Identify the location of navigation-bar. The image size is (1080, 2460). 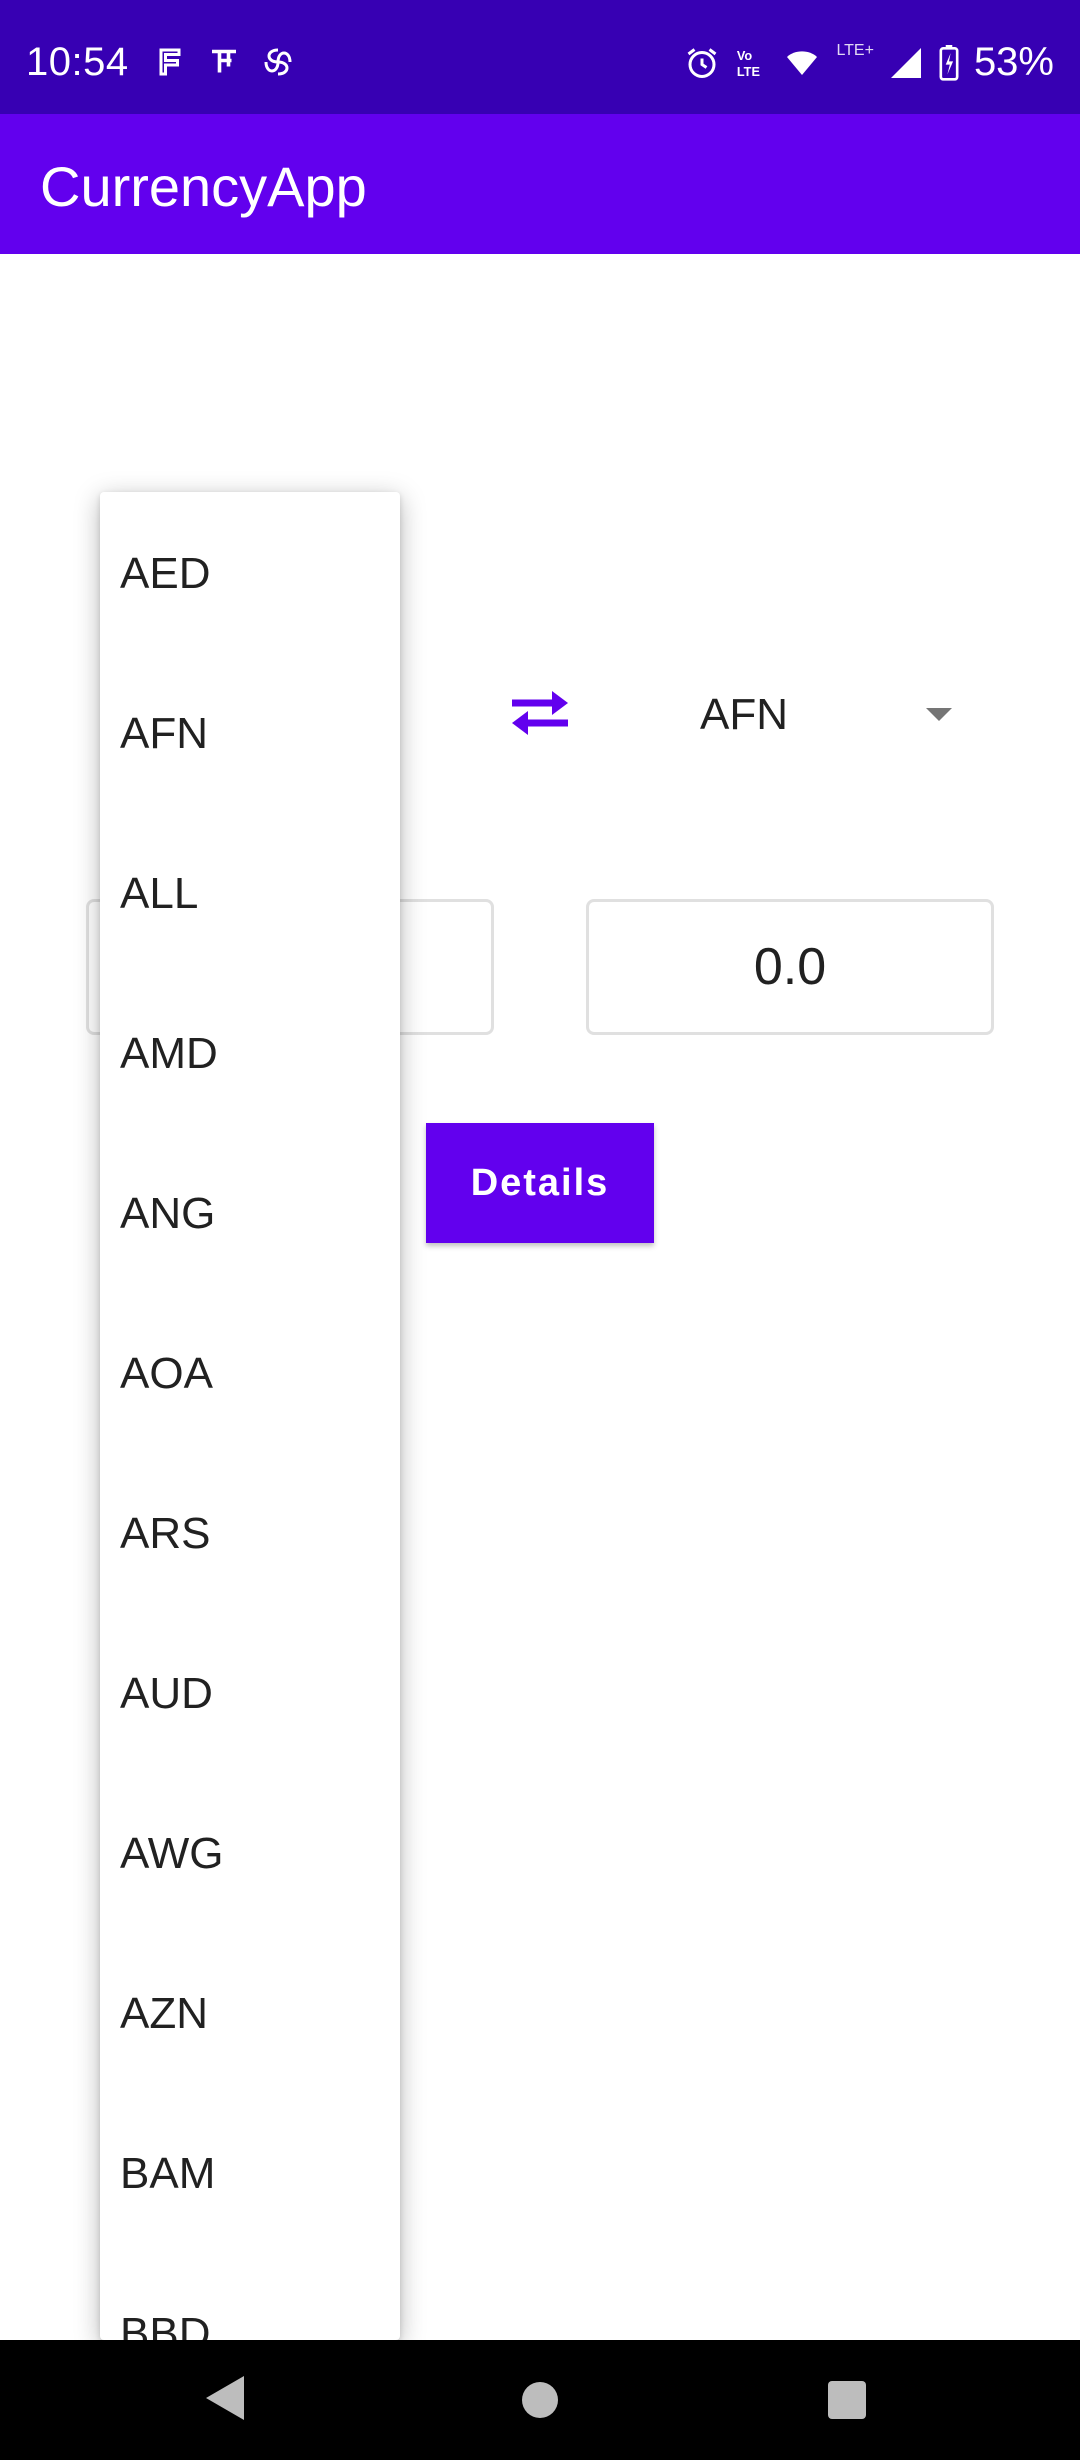
(540, 2400).